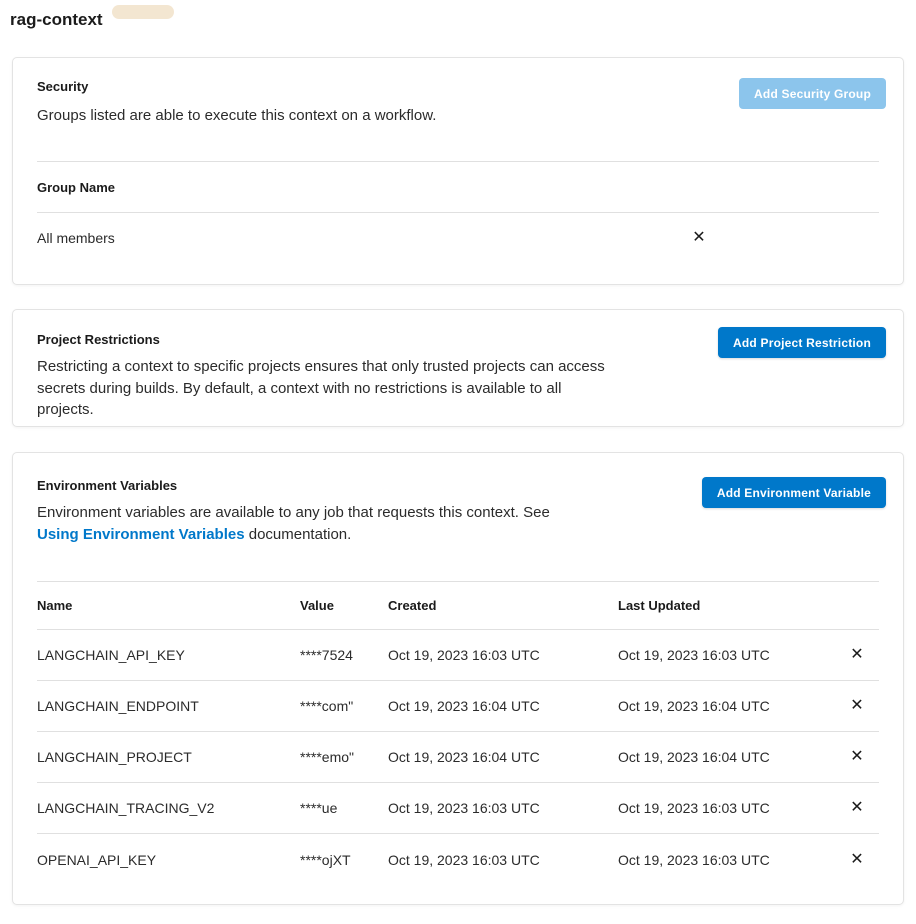 This screenshot has width=916, height=924. I want to click on add-environment-variable-button: Add Environment Variable, so click(793, 492).